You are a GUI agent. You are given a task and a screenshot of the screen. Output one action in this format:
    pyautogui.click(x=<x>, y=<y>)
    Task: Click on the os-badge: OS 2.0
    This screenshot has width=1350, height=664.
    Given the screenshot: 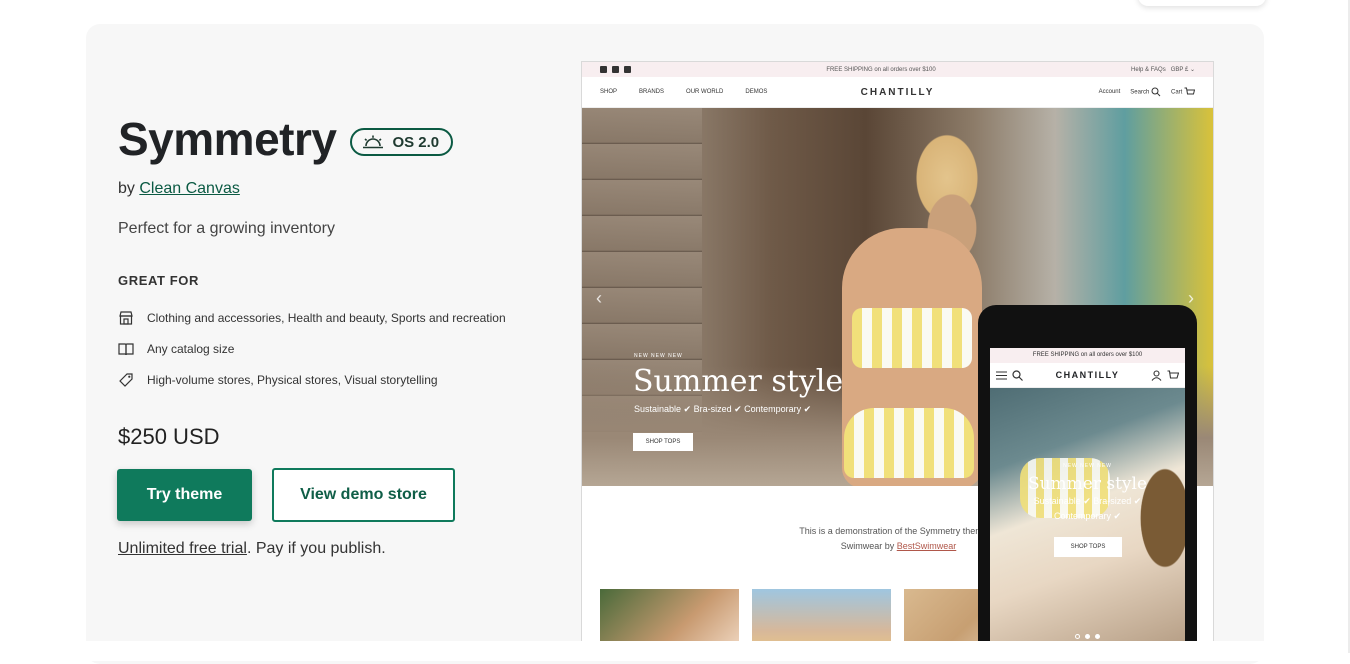 What is the action you would take?
    pyautogui.click(x=402, y=142)
    